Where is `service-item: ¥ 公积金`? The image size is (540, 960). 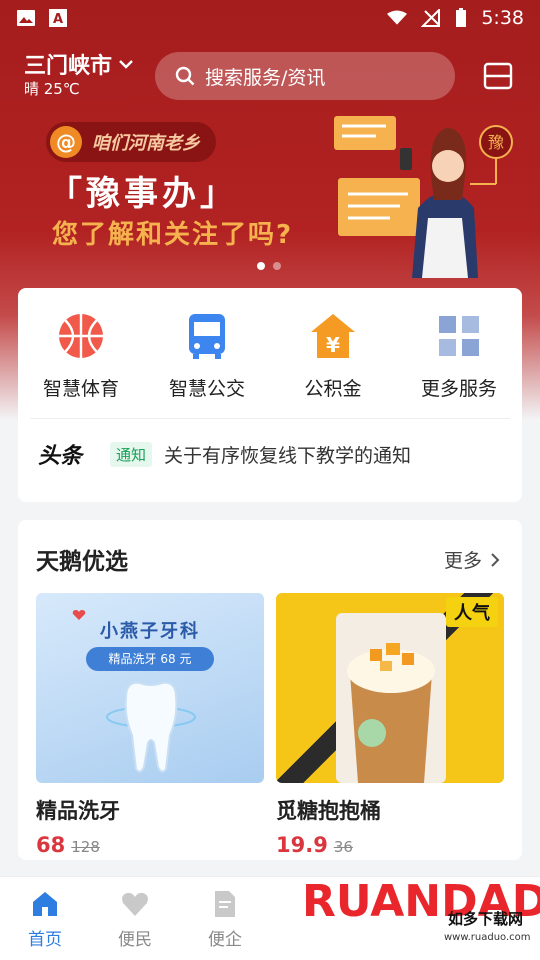
service-item: ¥ 公积金 is located at coordinates (333, 355).